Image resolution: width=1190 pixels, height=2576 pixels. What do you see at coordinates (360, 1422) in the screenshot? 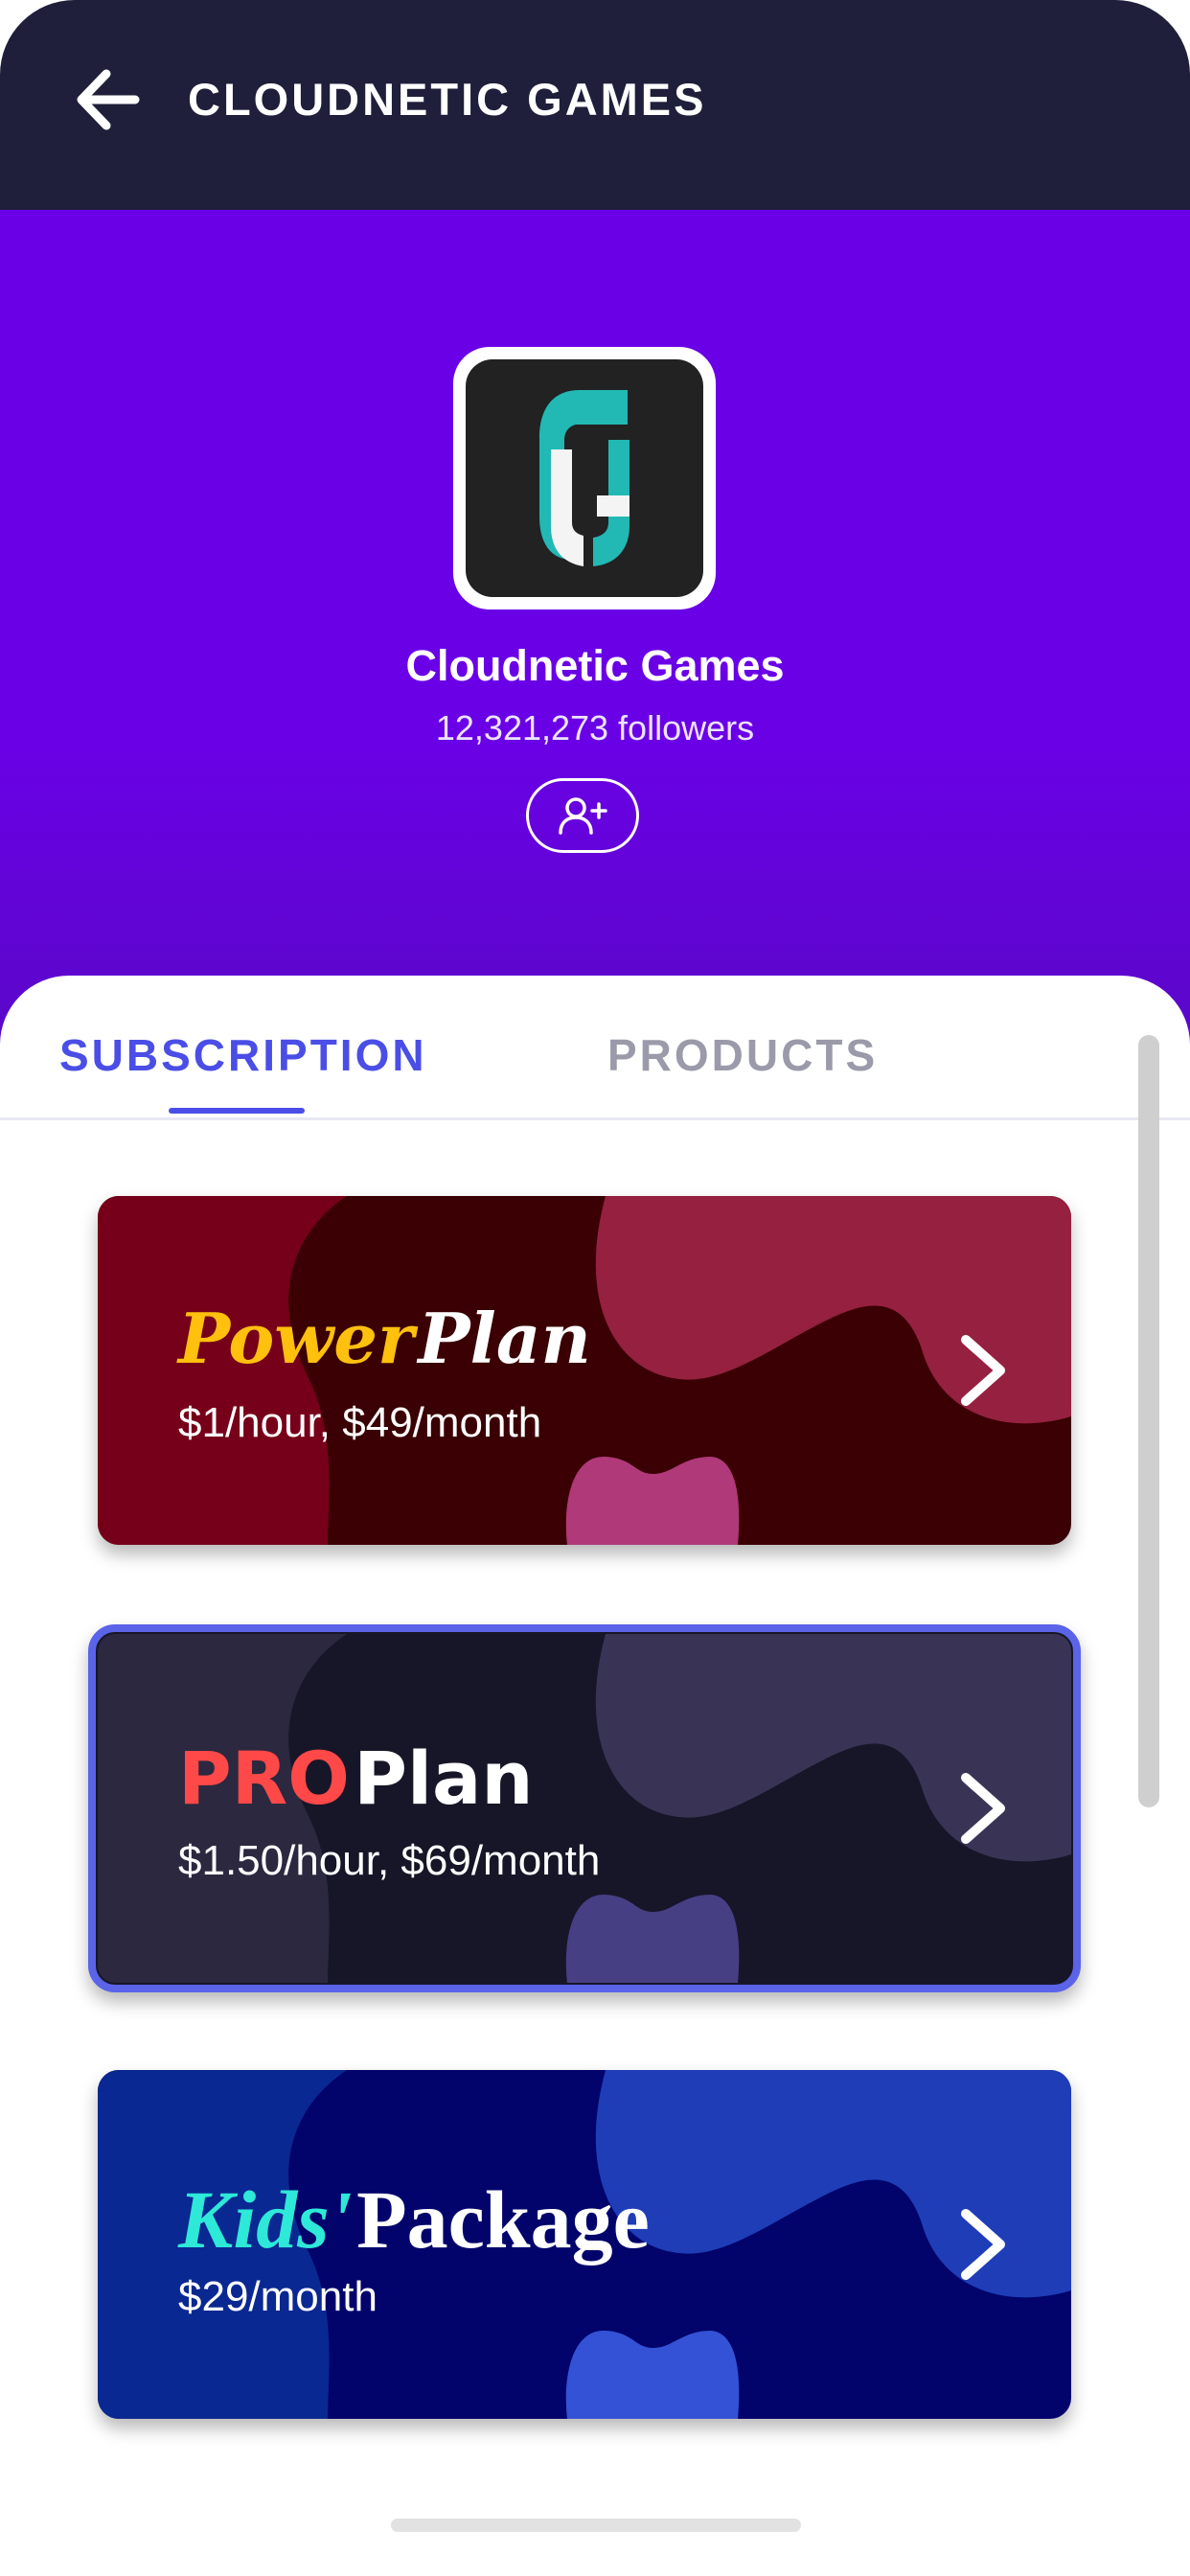
I see `plan-price: $1/hour, $49/month` at bounding box center [360, 1422].